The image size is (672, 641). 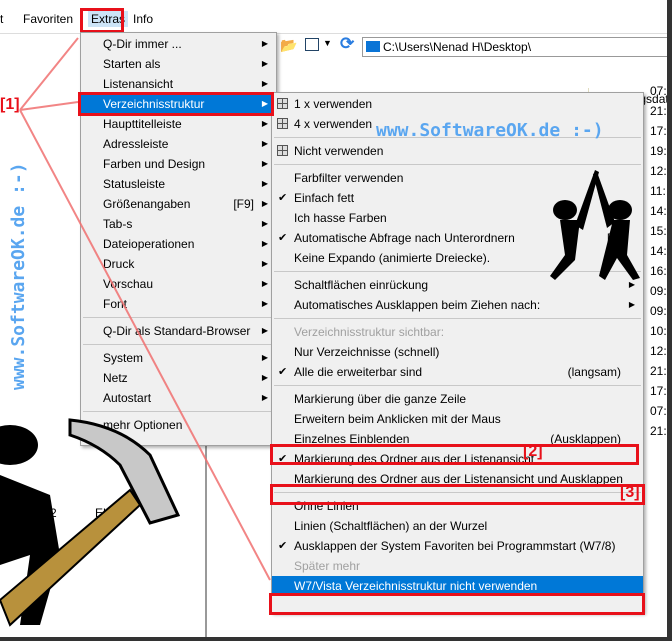 I want to click on menu-item: Vorschau ▶, so click(x=178, y=284).